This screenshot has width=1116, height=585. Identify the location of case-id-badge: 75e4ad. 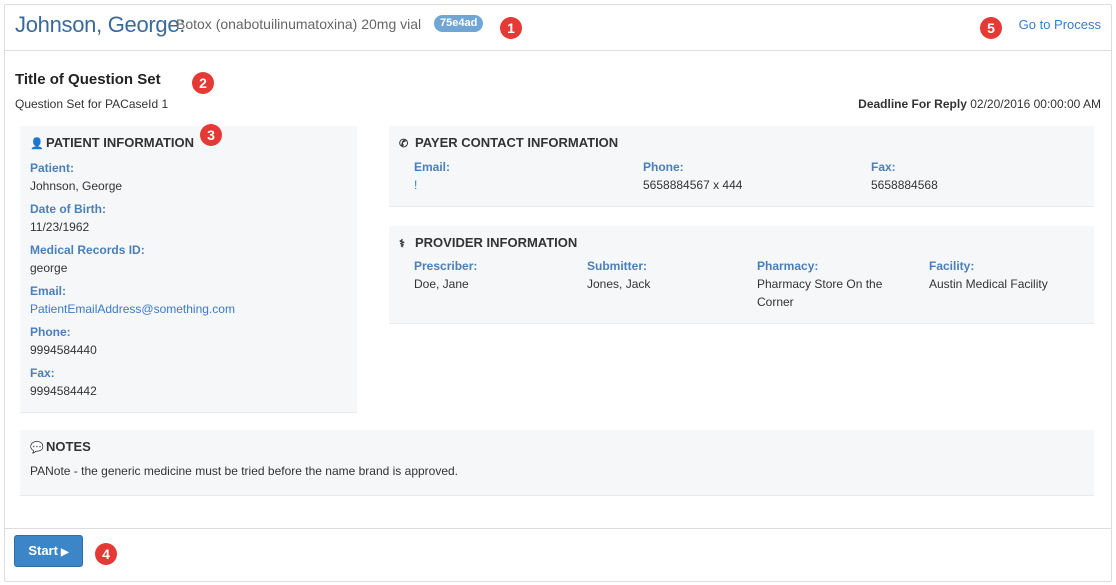
(459, 23).